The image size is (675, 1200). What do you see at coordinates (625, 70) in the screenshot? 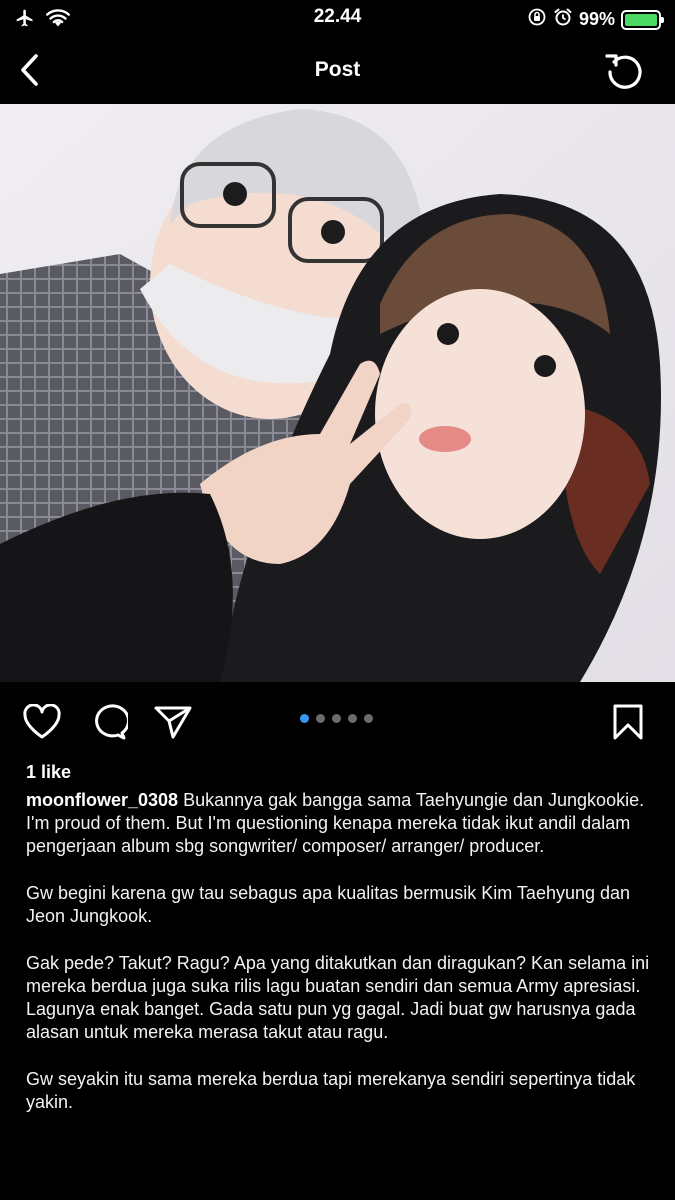
I see `refresh-icon` at bounding box center [625, 70].